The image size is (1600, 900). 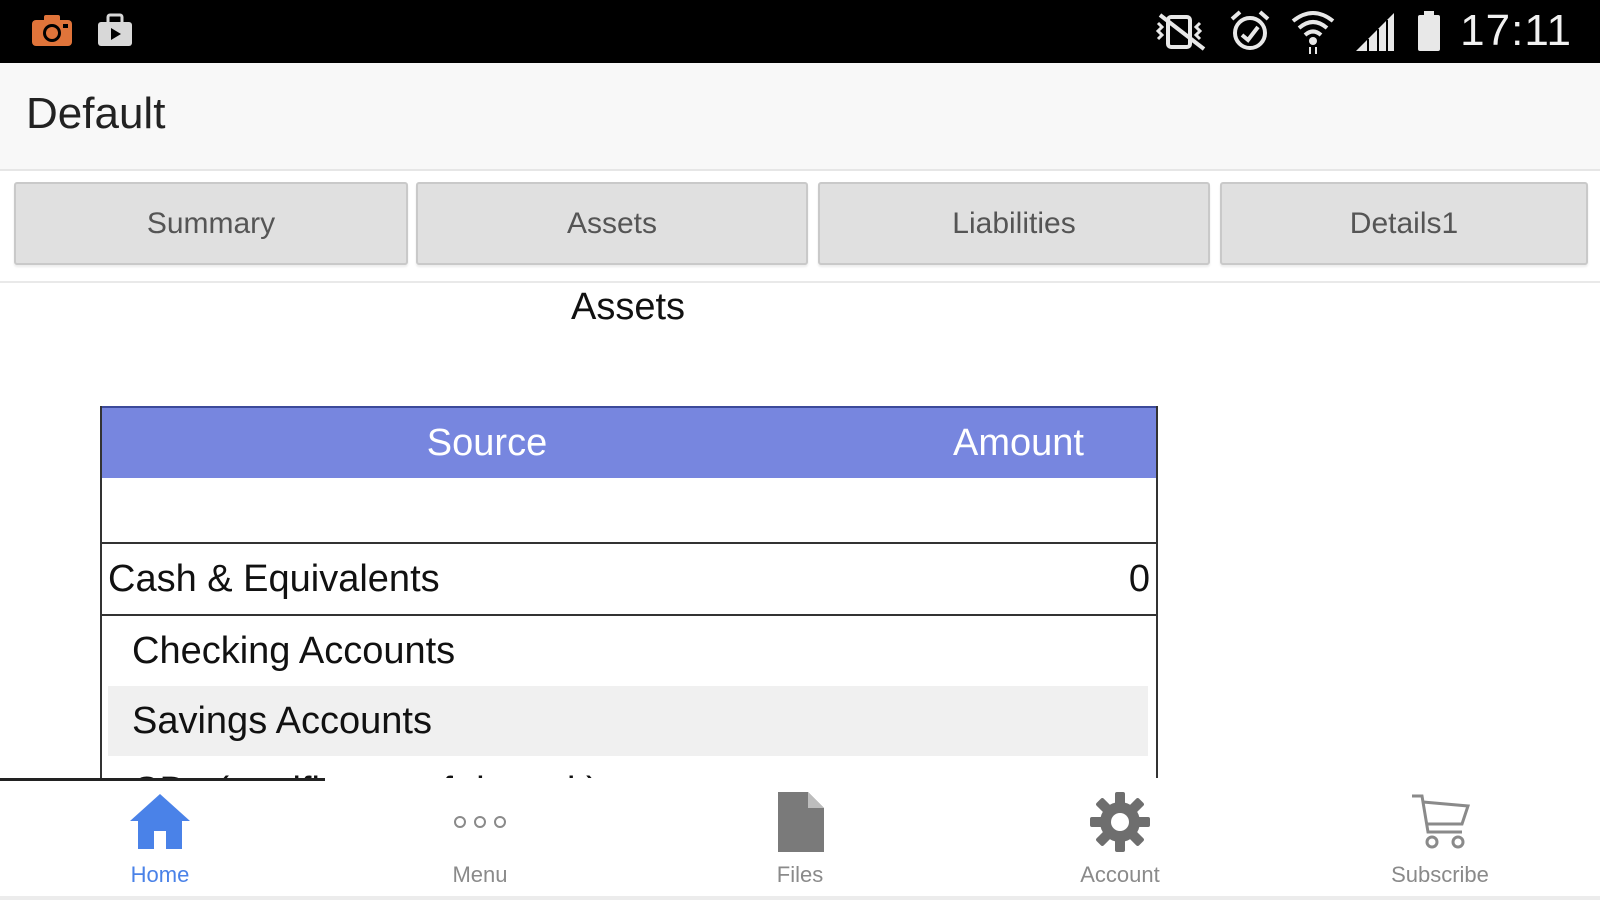 I want to click on section-title: Assets, so click(x=628, y=307).